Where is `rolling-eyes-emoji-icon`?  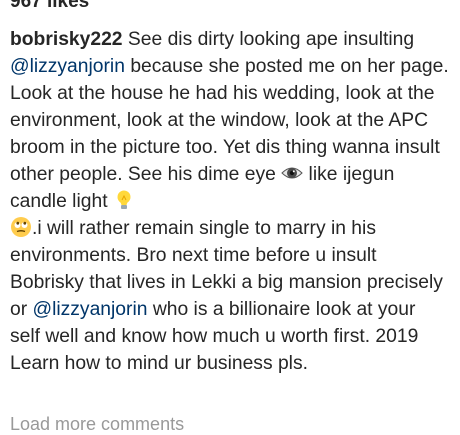 rolling-eyes-emoji-icon is located at coordinates (21, 227).